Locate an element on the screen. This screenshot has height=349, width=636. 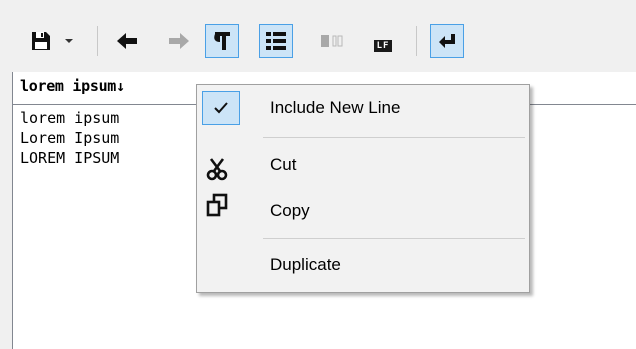
check-indicator is located at coordinates (221, 108).